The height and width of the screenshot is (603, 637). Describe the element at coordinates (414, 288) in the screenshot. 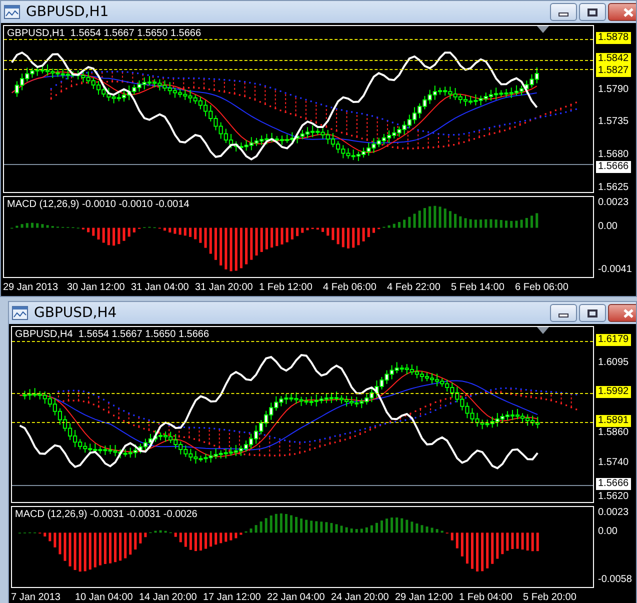

I see `time-label: 4 Feb 22:00` at that location.